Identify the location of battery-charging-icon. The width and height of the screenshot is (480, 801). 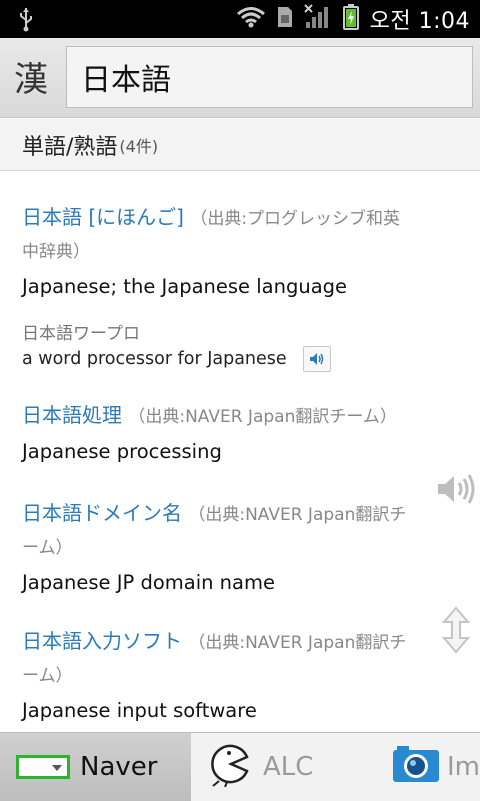
(351, 19).